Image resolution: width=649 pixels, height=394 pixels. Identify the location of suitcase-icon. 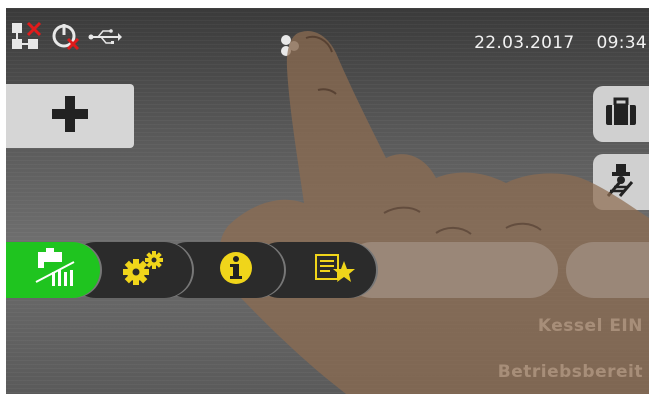
(621, 114).